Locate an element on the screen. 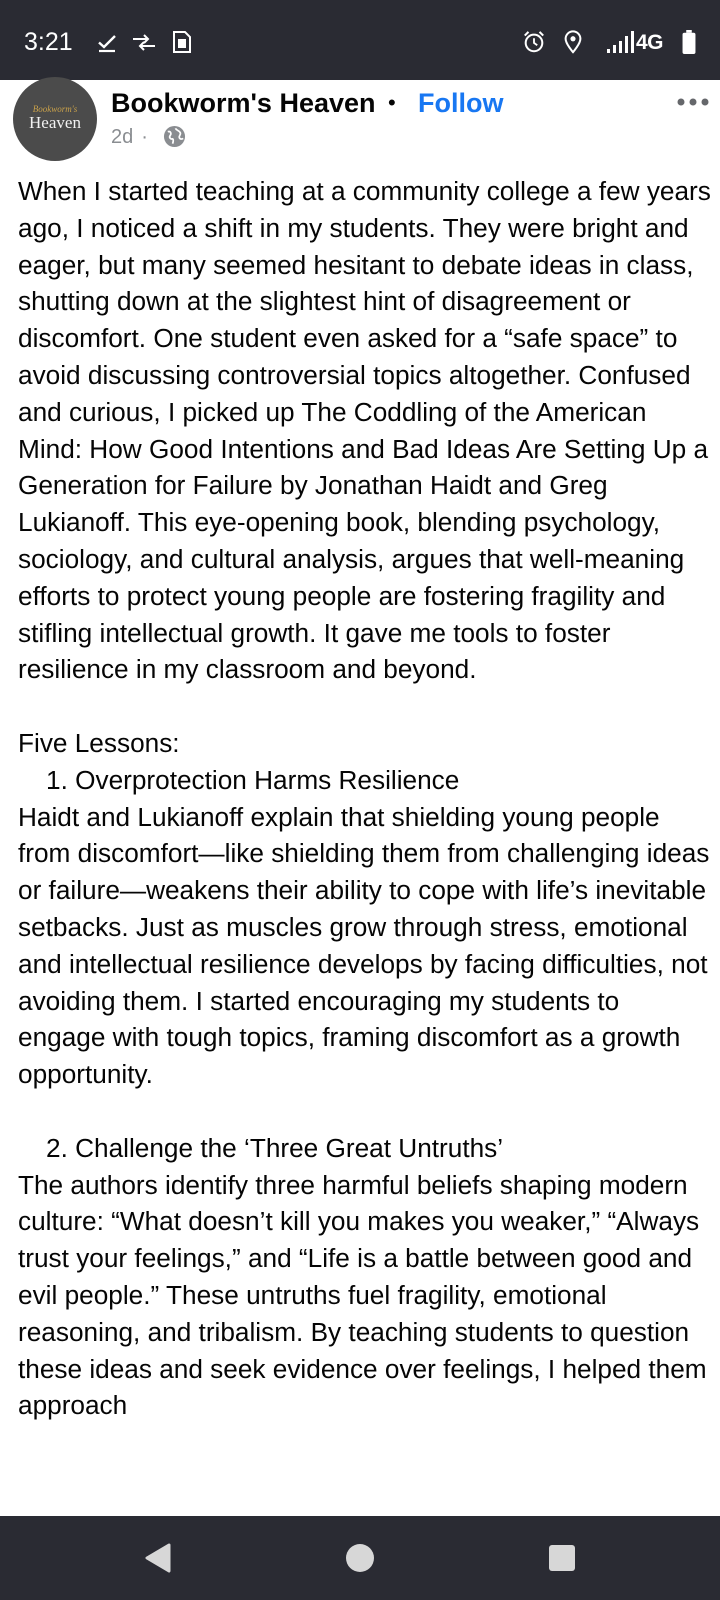 This screenshot has height=1600, width=720. back-triangle-icon is located at coordinates (158, 1558).